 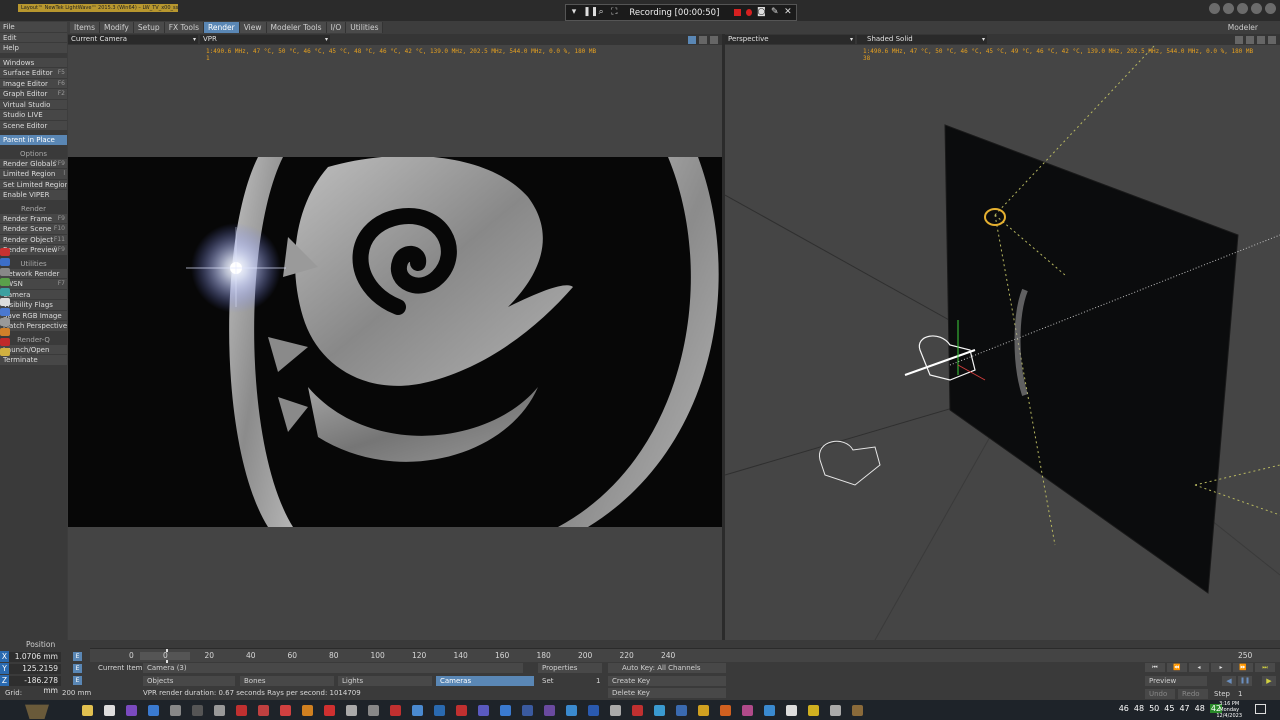 What do you see at coordinates (33, 184) in the screenshot?
I see `menu-item-set-limited-region: Set Limited Region` at bounding box center [33, 184].